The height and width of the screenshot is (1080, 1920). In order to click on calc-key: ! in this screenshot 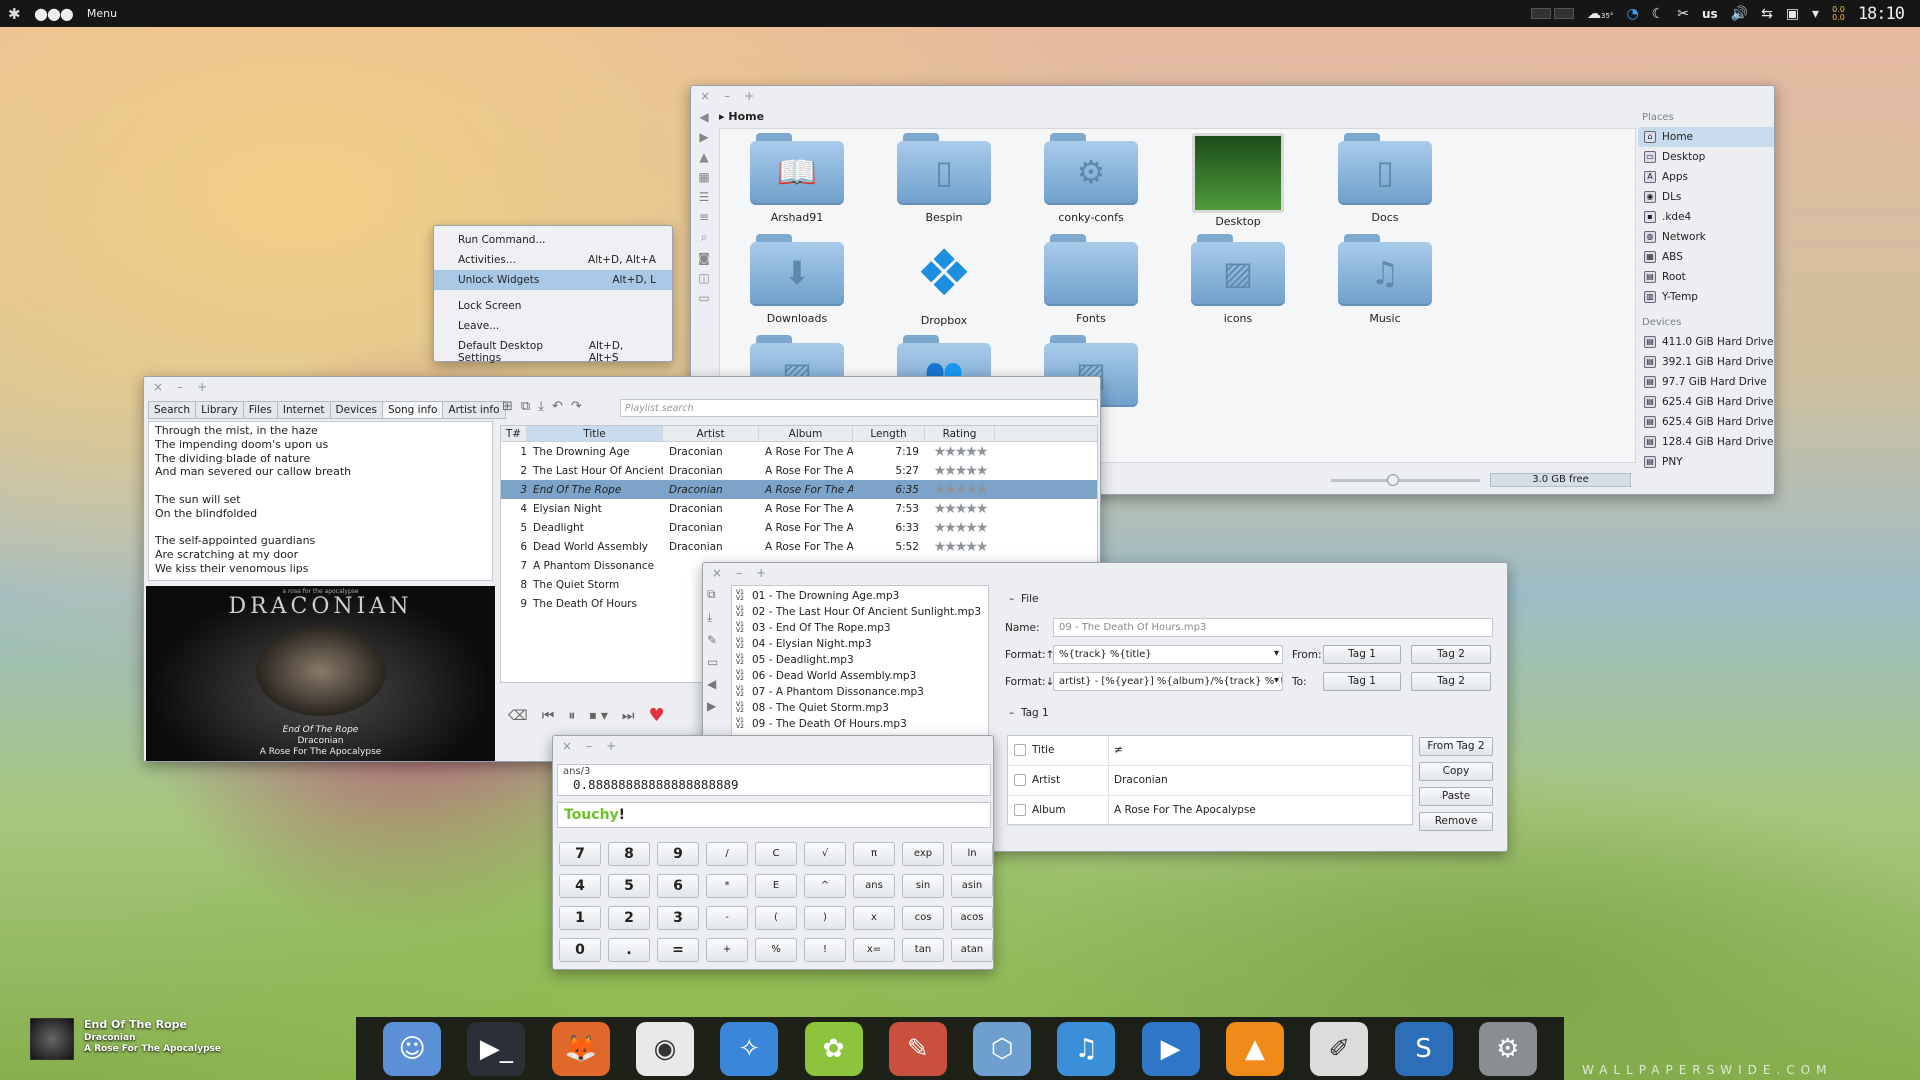, I will do `click(825, 950)`.